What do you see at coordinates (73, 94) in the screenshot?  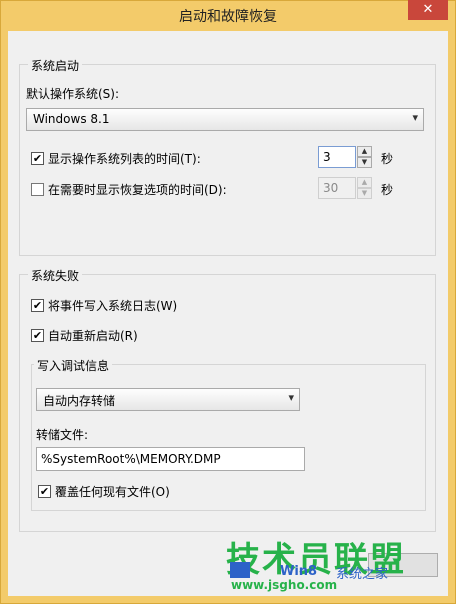 I see `default-os-label: 默认操作系统(S):` at bounding box center [73, 94].